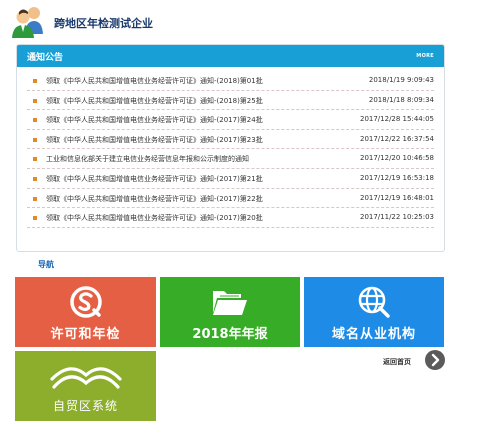 Image resolution: width=499 pixels, height=427 pixels. Describe the element at coordinates (396, 197) in the screenshot. I see `notice-item-date: 2017/12/19 16:48:01` at that location.